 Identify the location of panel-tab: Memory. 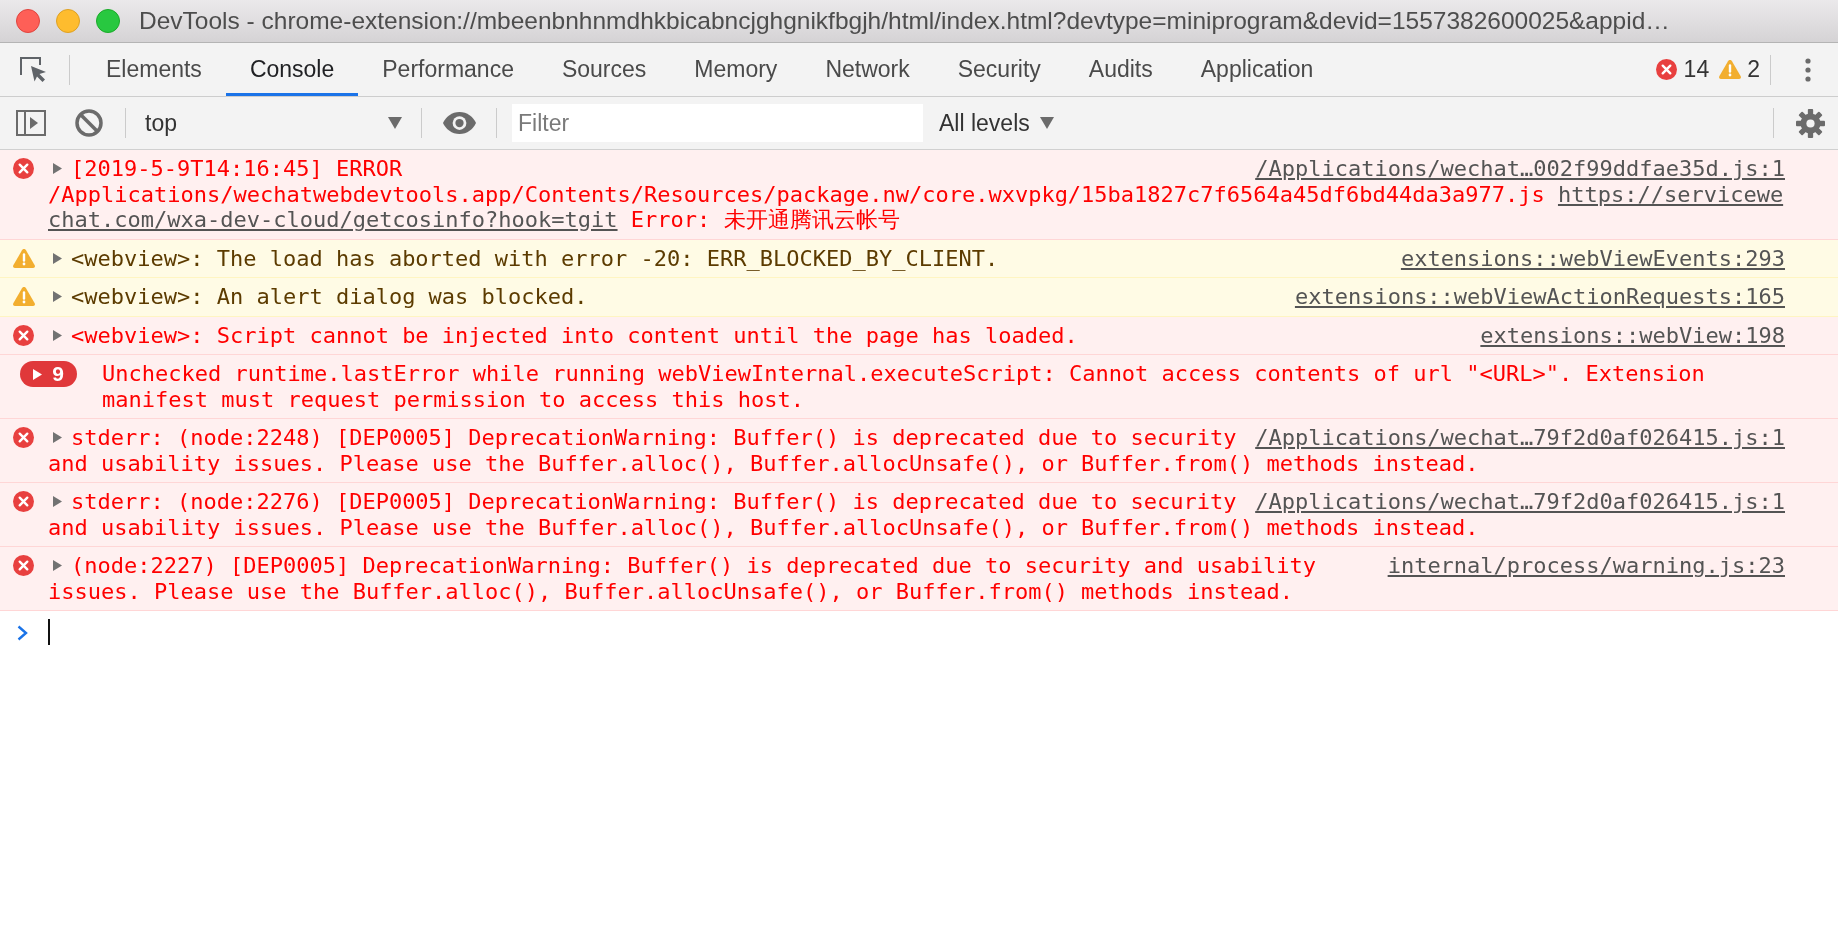
(736, 69).